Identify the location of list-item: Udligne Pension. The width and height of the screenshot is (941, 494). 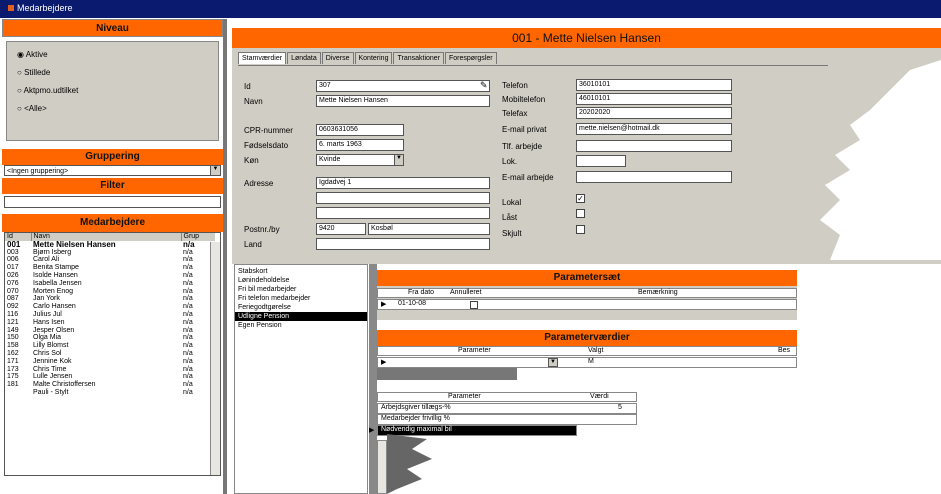
(301, 316).